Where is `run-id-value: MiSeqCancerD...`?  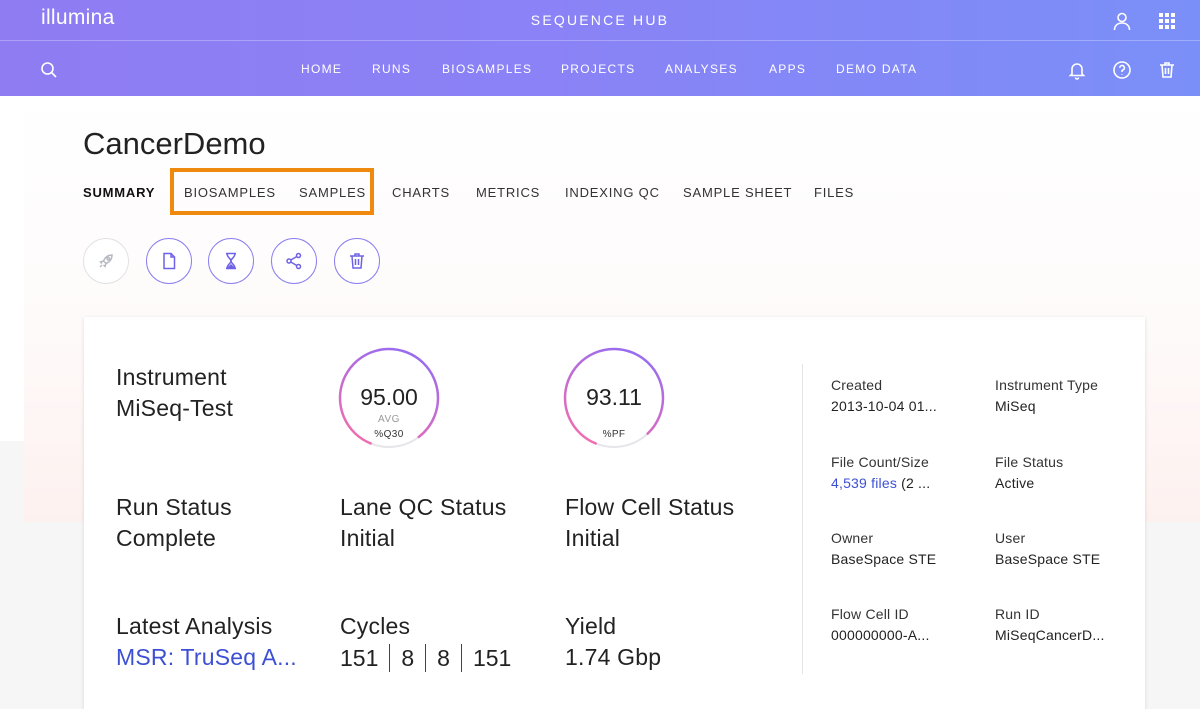
run-id-value: MiSeqCancerD... is located at coordinates (1050, 635).